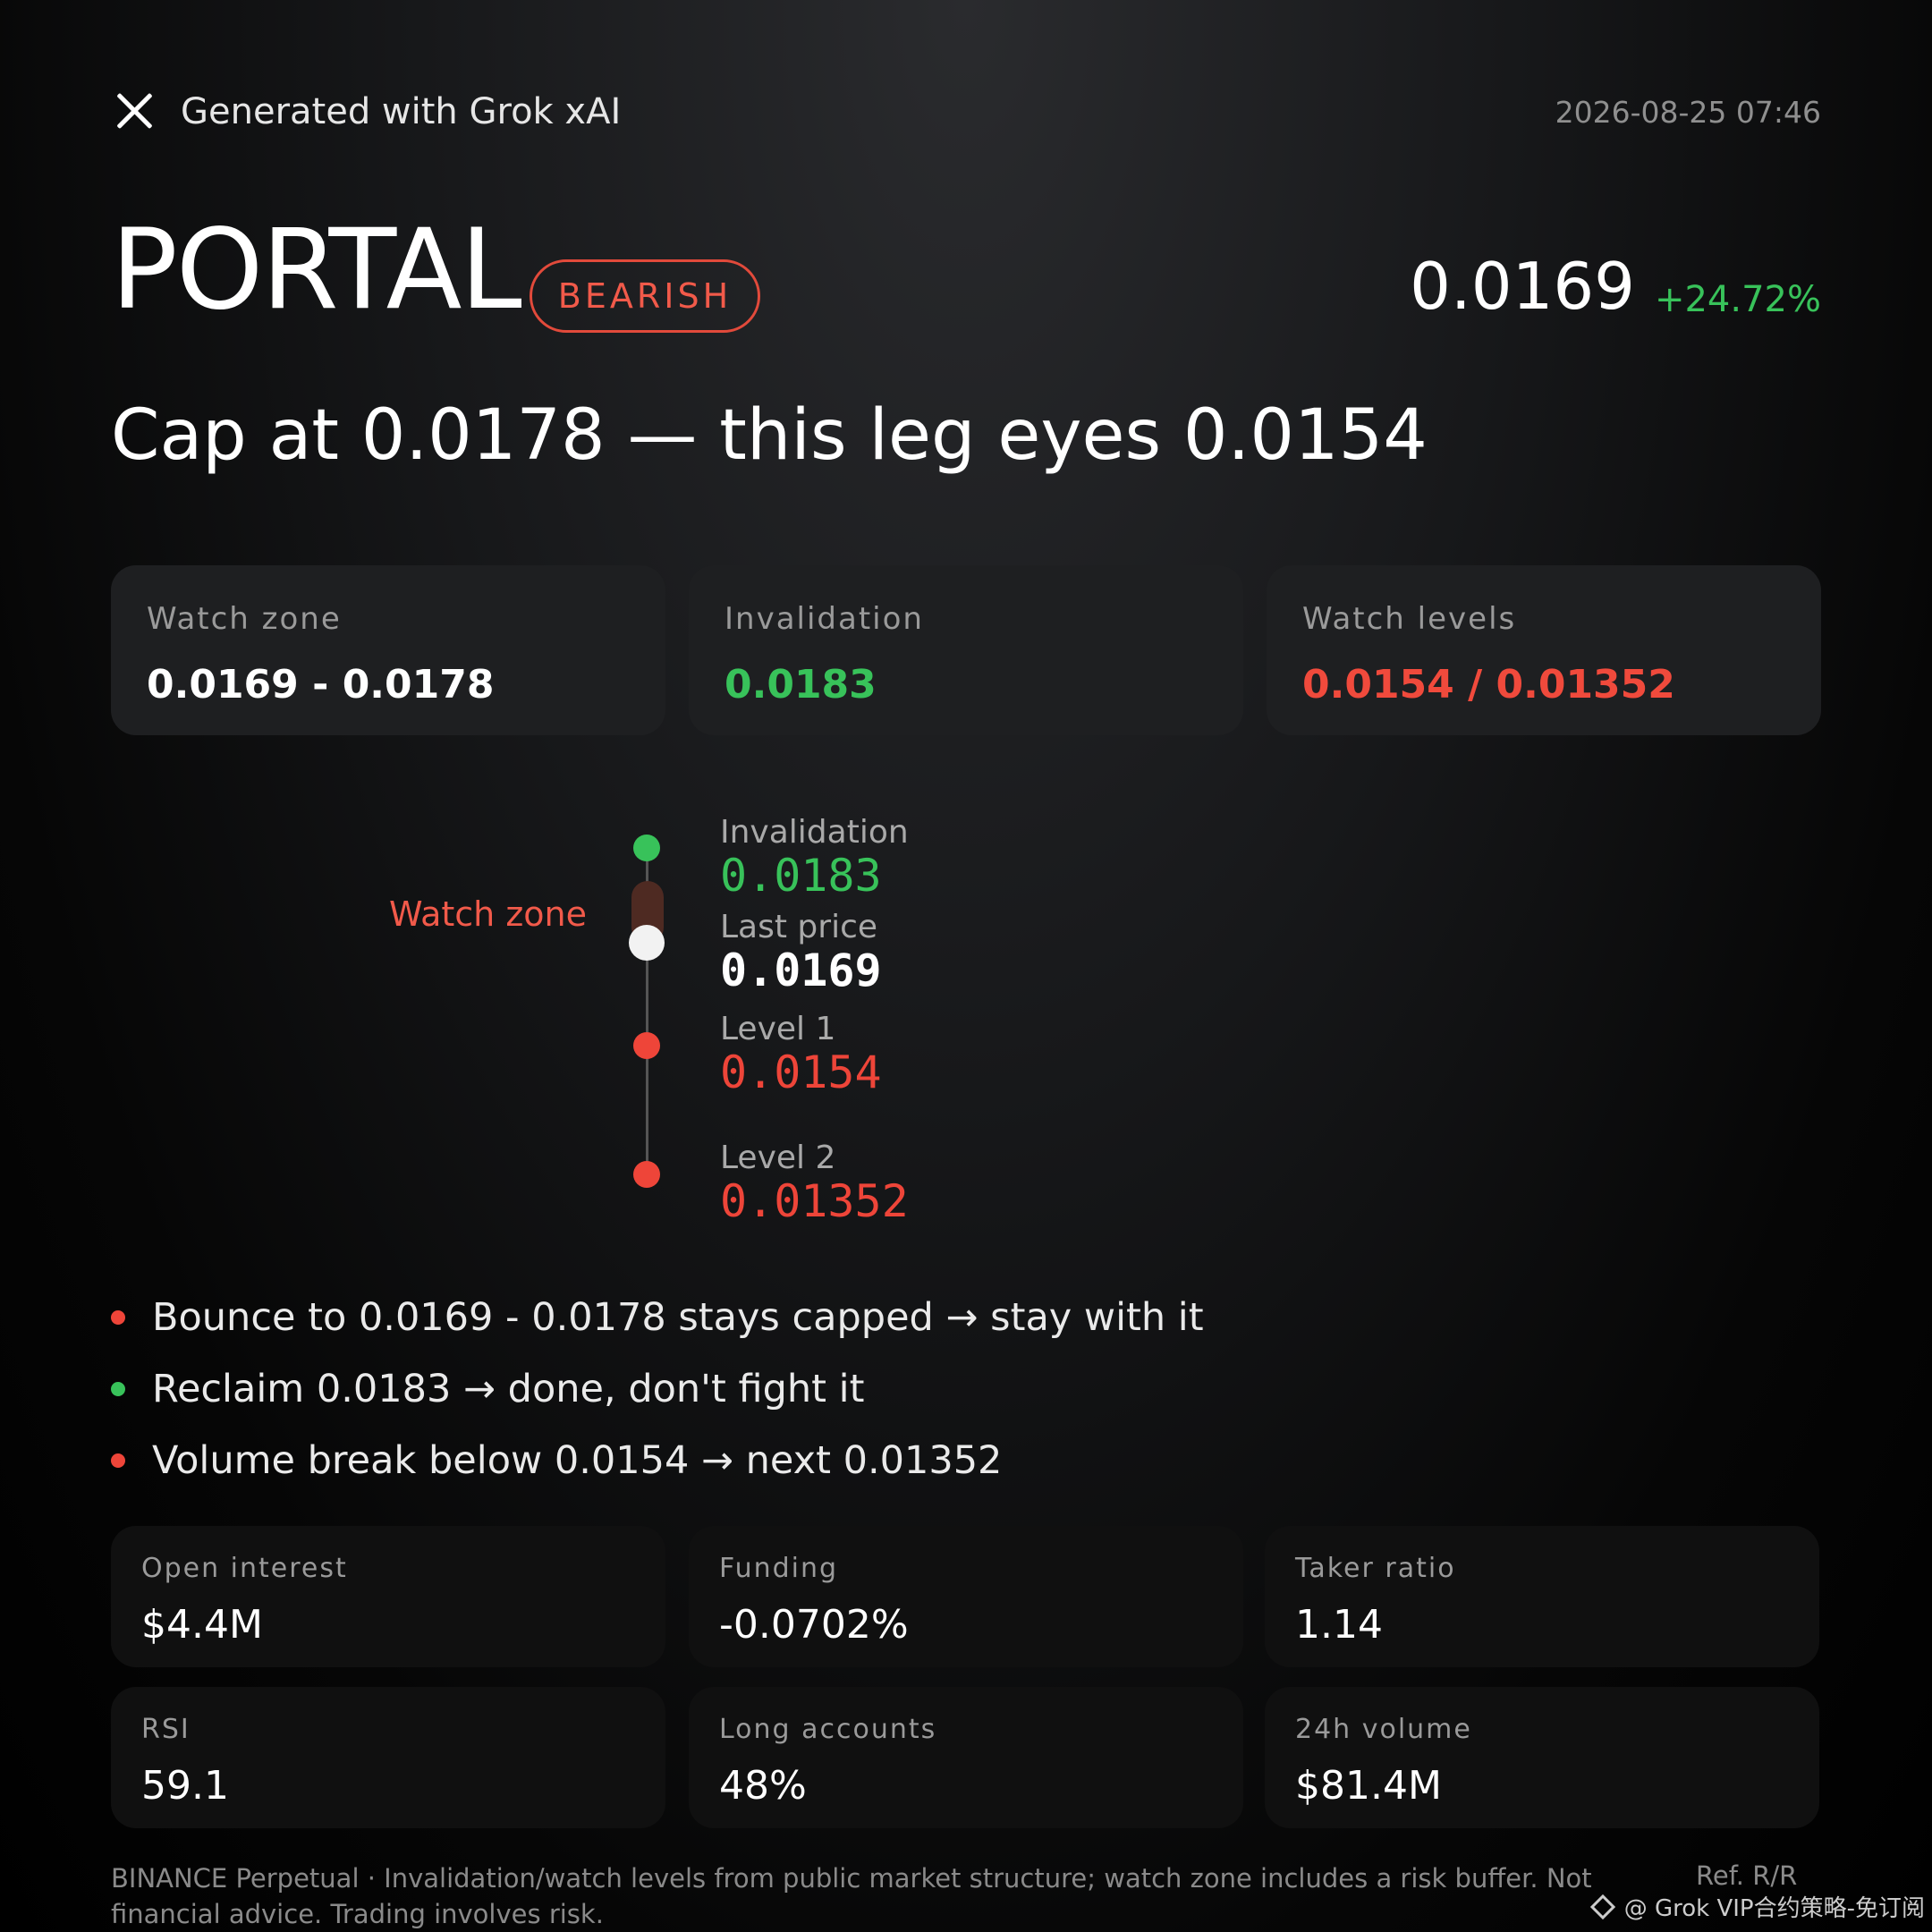  Describe the element at coordinates (814, 832) in the screenshot. I see `ladder-invalidation-label: Invalidation` at that location.